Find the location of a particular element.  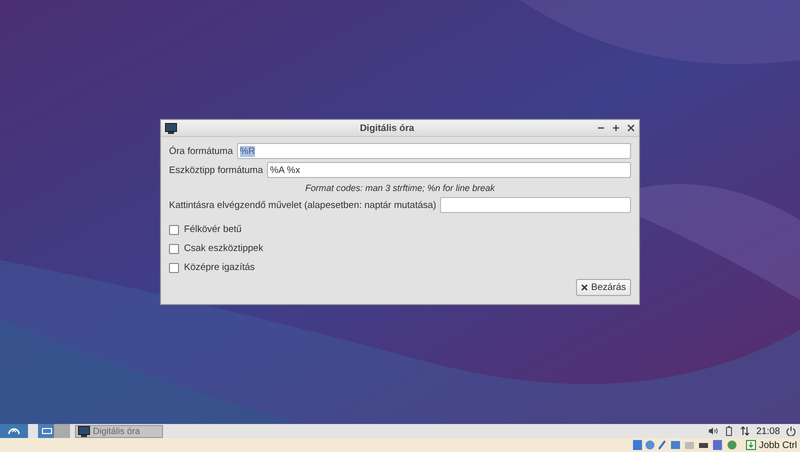

speaker-icon is located at coordinates (713, 431).